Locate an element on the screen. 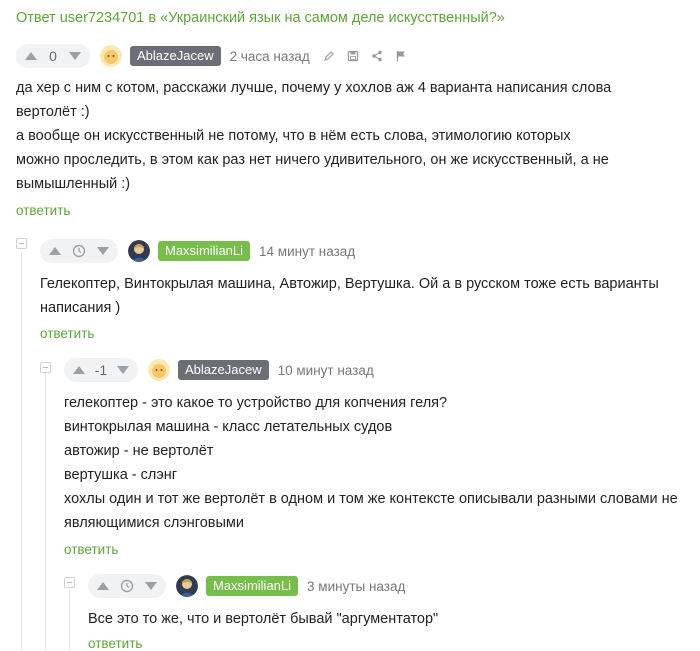  vote-count: 0 is located at coordinates (53, 56).